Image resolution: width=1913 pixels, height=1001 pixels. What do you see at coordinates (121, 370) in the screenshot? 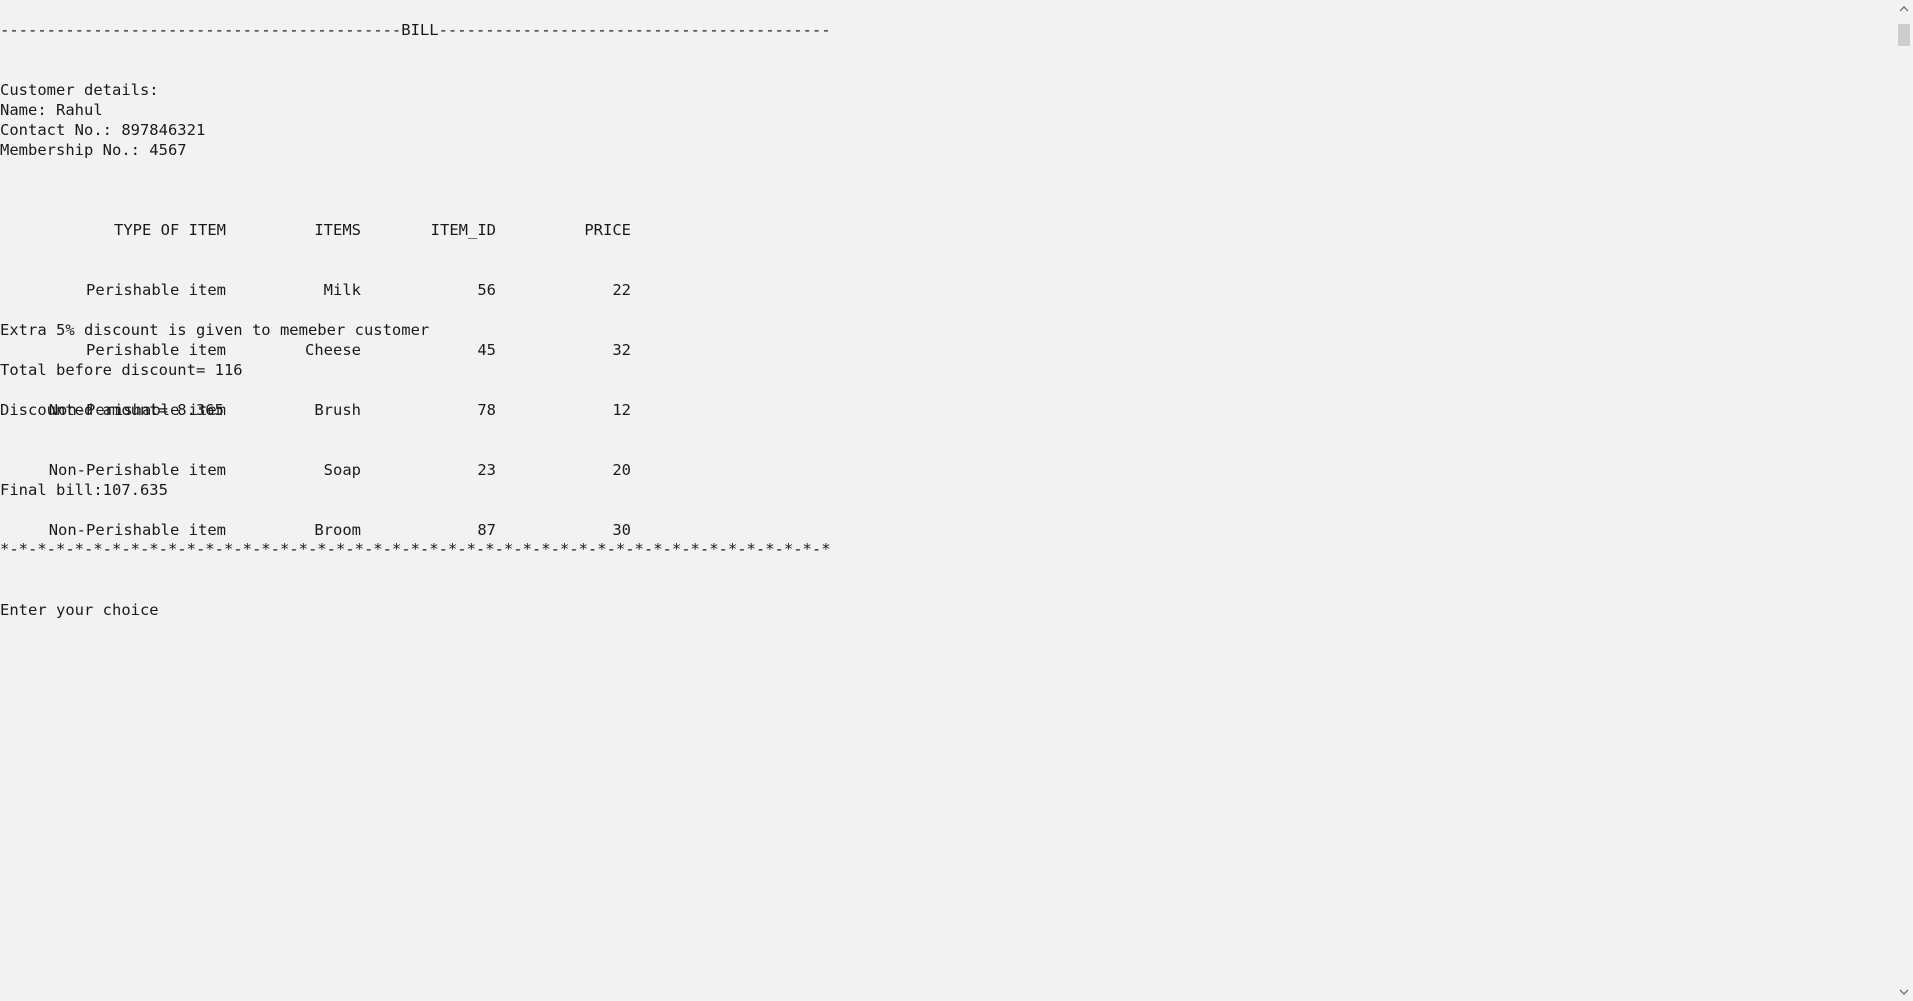
I see `total-before-discount: Total before discount= 116` at bounding box center [121, 370].